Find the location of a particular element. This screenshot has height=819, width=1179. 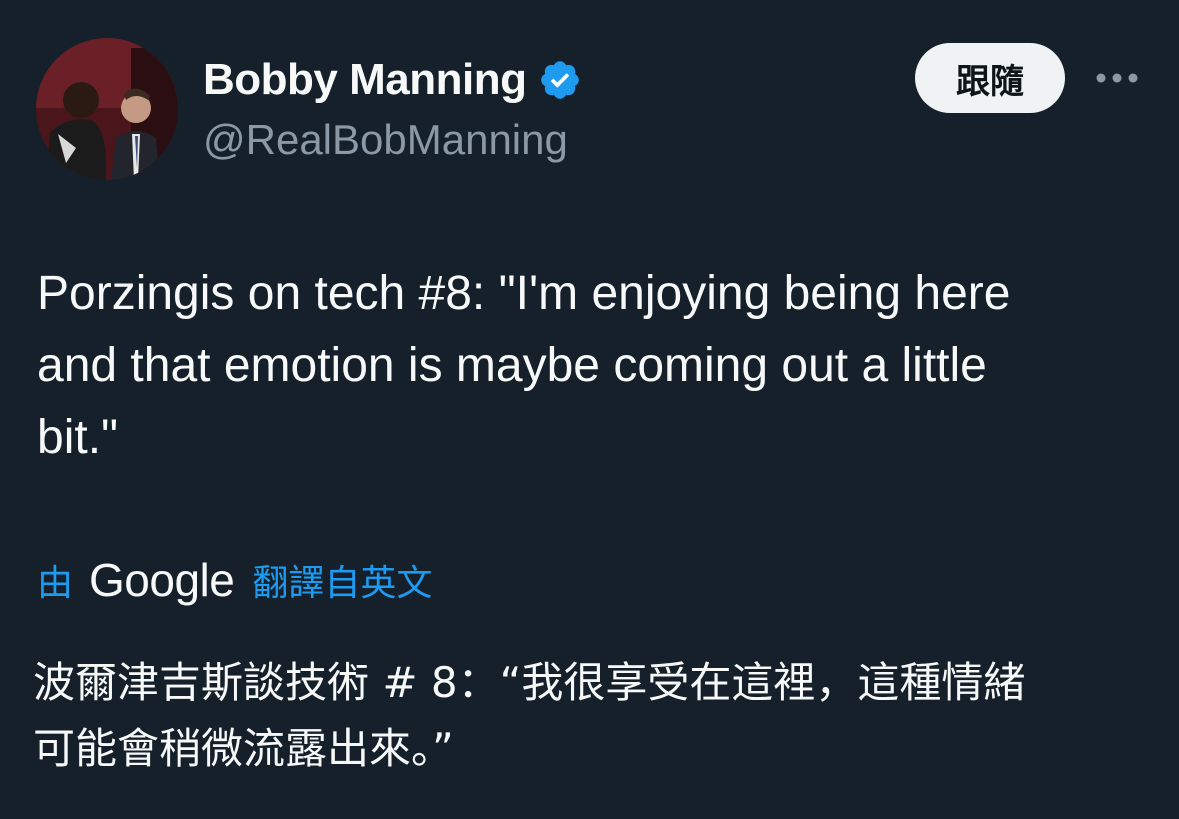

profile-photo is located at coordinates (107, 109).